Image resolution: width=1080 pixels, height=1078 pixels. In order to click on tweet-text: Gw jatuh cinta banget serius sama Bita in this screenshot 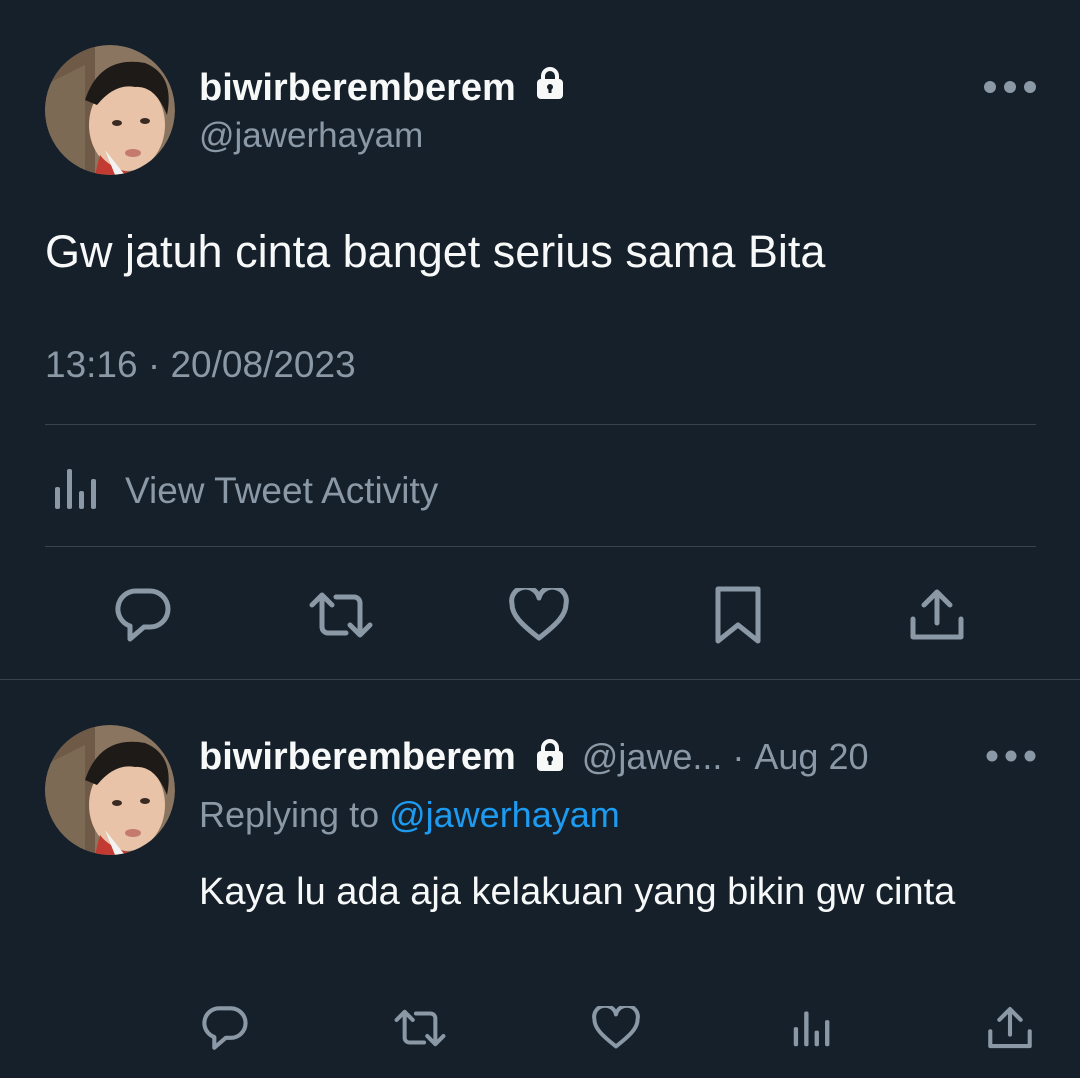, I will do `click(435, 251)`.